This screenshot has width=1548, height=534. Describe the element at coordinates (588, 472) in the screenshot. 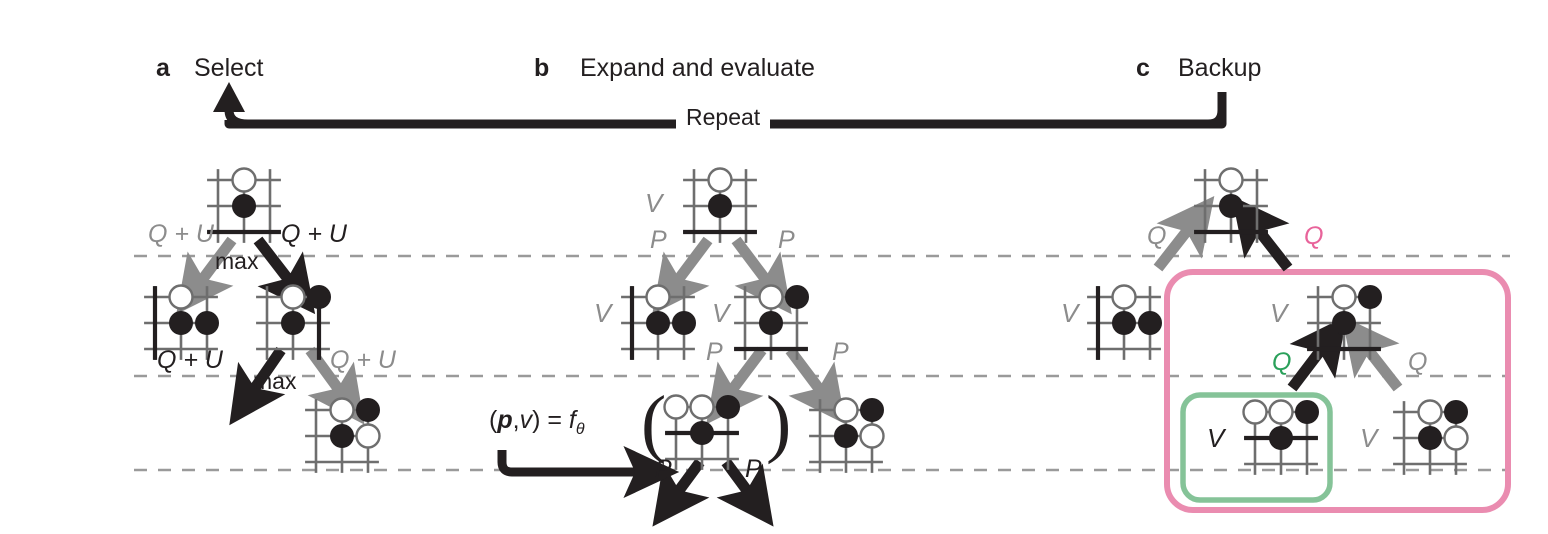

I see `arrow-b-formula-elbow` at that location.